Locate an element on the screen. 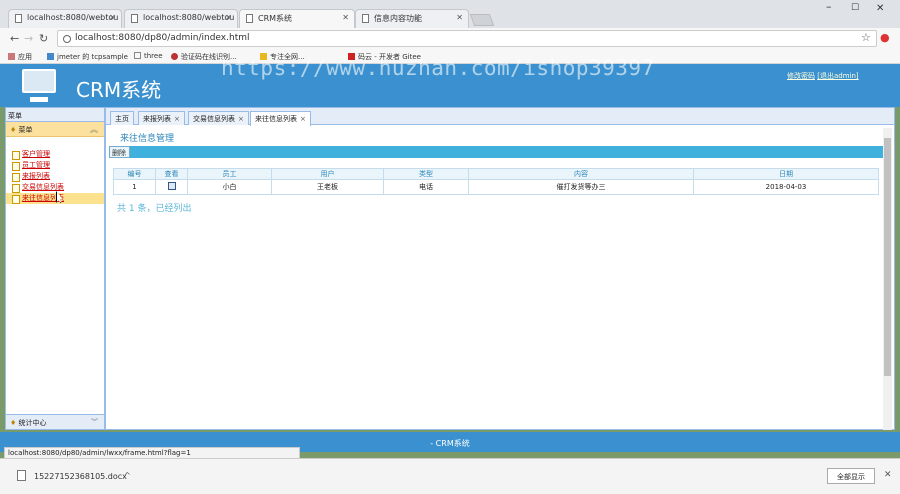 This screenshot has height=494, width=900. tab-label: 来往信息列表 is located at coordinates (276, 119).